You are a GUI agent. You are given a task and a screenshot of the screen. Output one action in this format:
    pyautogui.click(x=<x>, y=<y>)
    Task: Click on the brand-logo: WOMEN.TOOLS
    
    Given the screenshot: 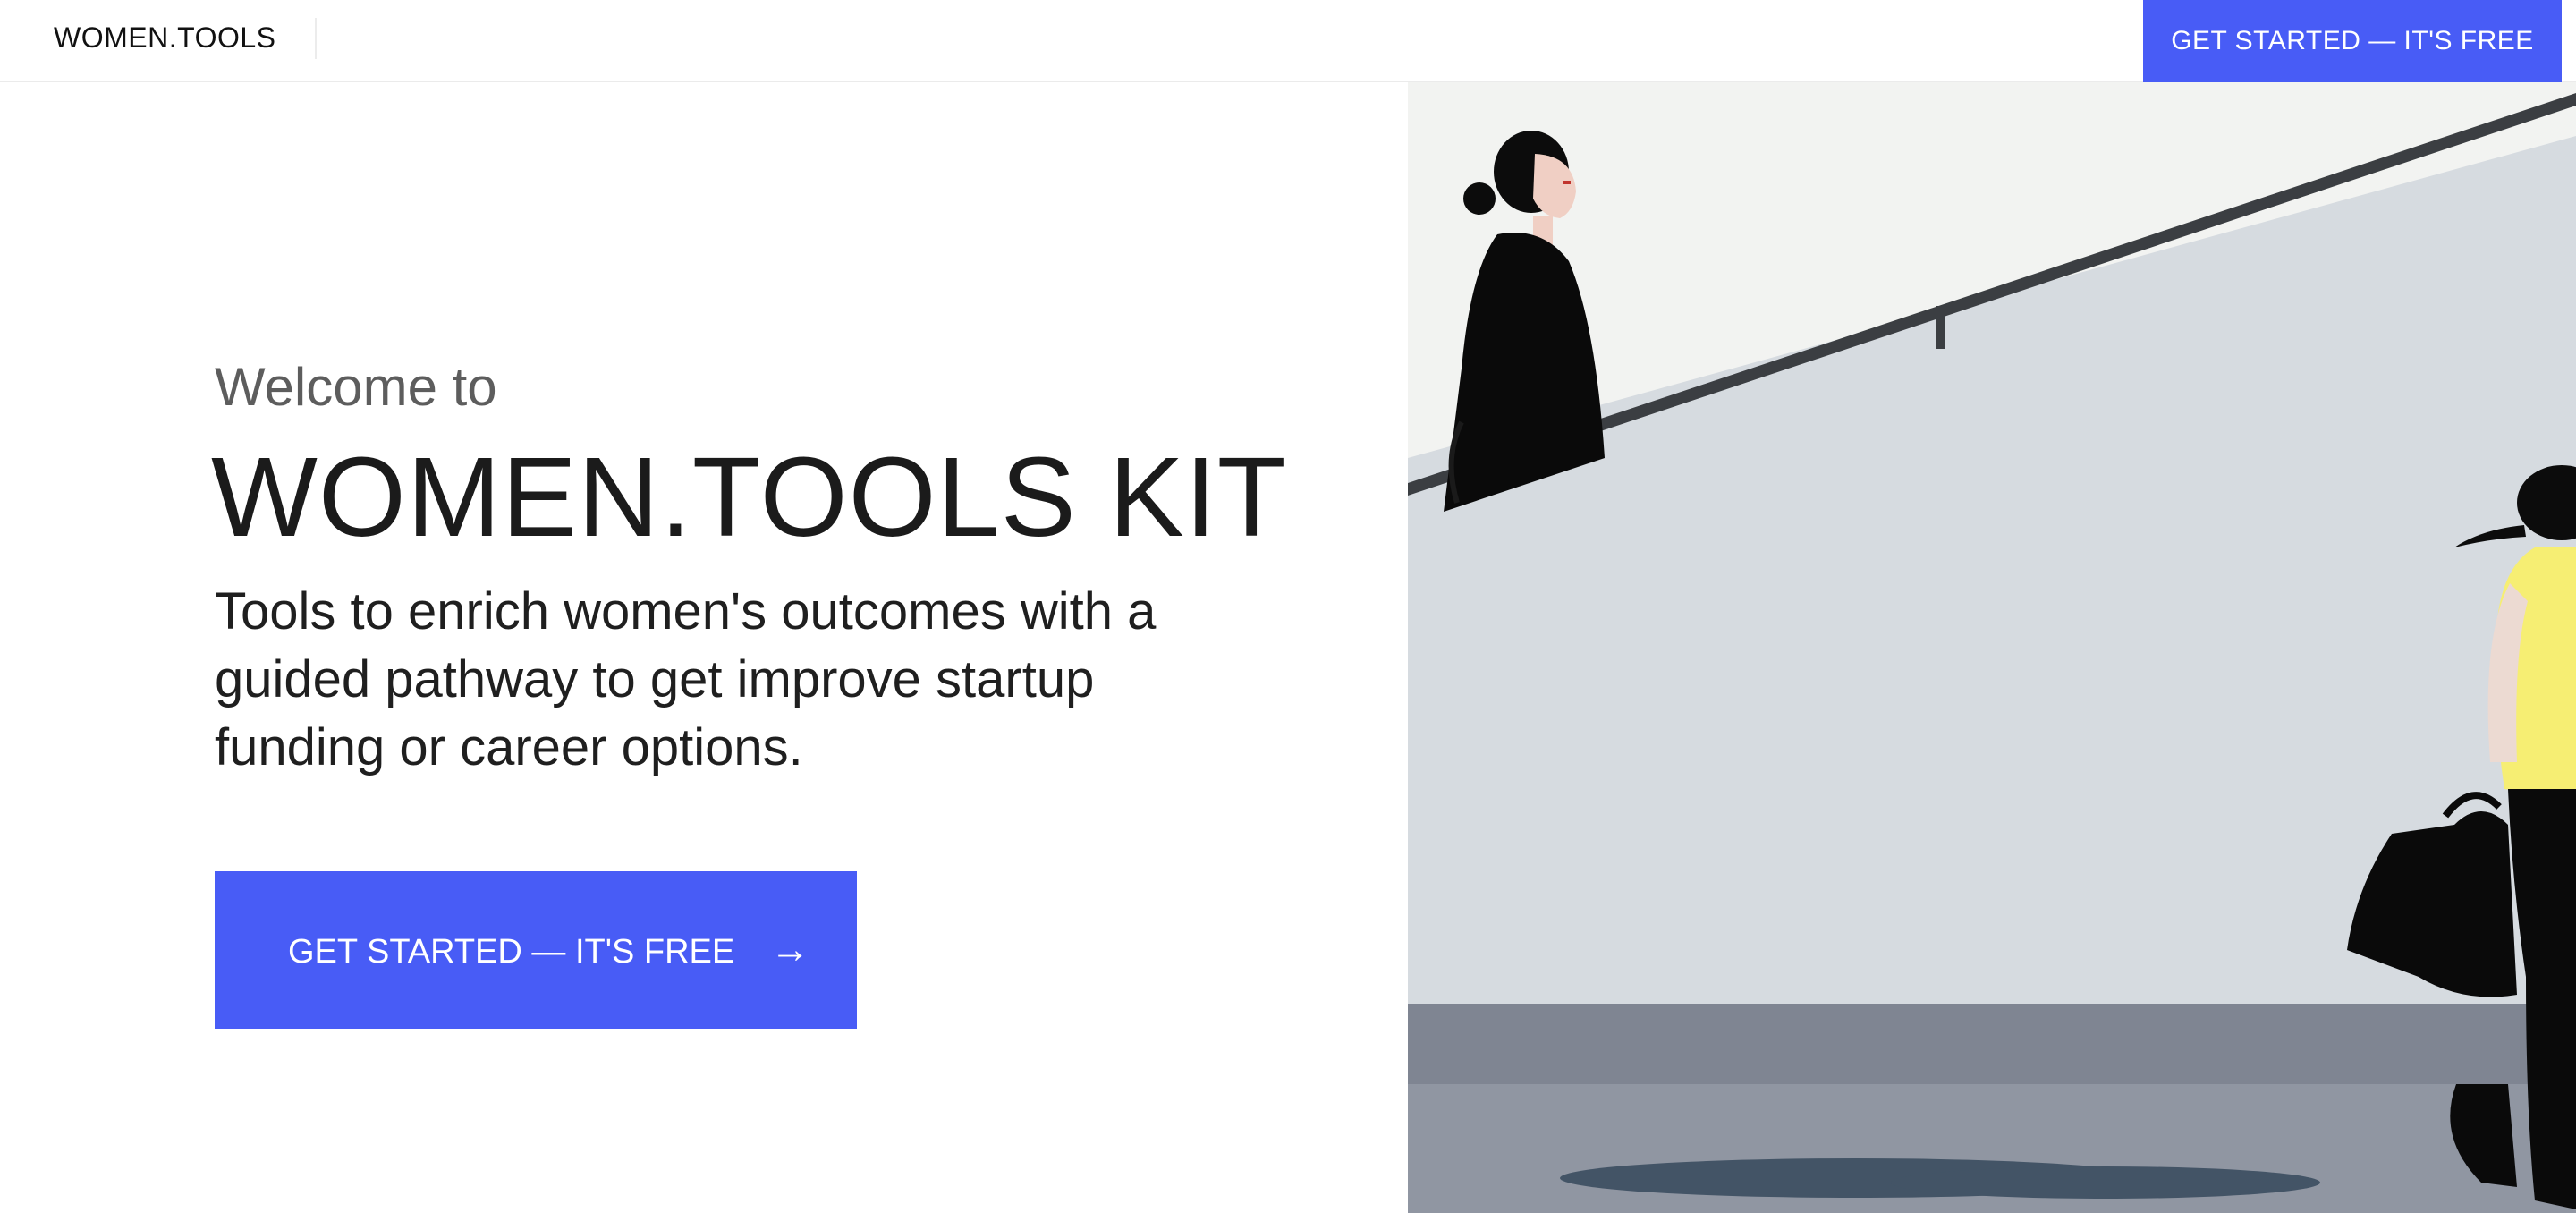 What is the action you would take?
    pyautogui.click(x=164, y=37)
    